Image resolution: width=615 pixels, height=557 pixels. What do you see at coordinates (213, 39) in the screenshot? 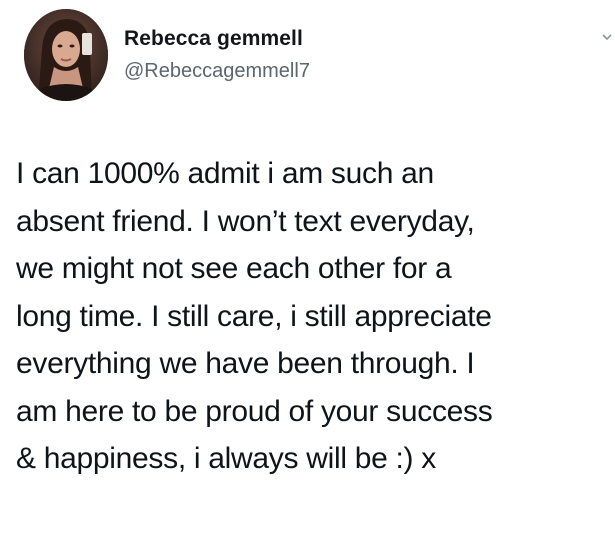
I see `author-name: Rebecca gemmell` at bounding box center [213, 39].